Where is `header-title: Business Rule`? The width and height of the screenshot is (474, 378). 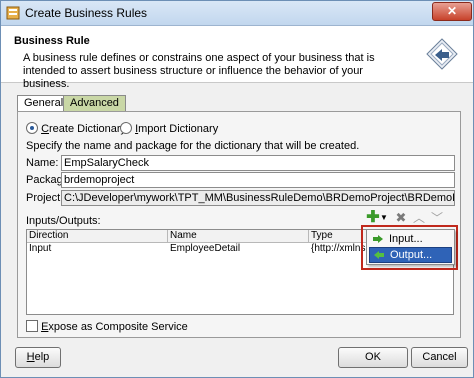 header-title: Business Rule is located at coordinates (52, 41).